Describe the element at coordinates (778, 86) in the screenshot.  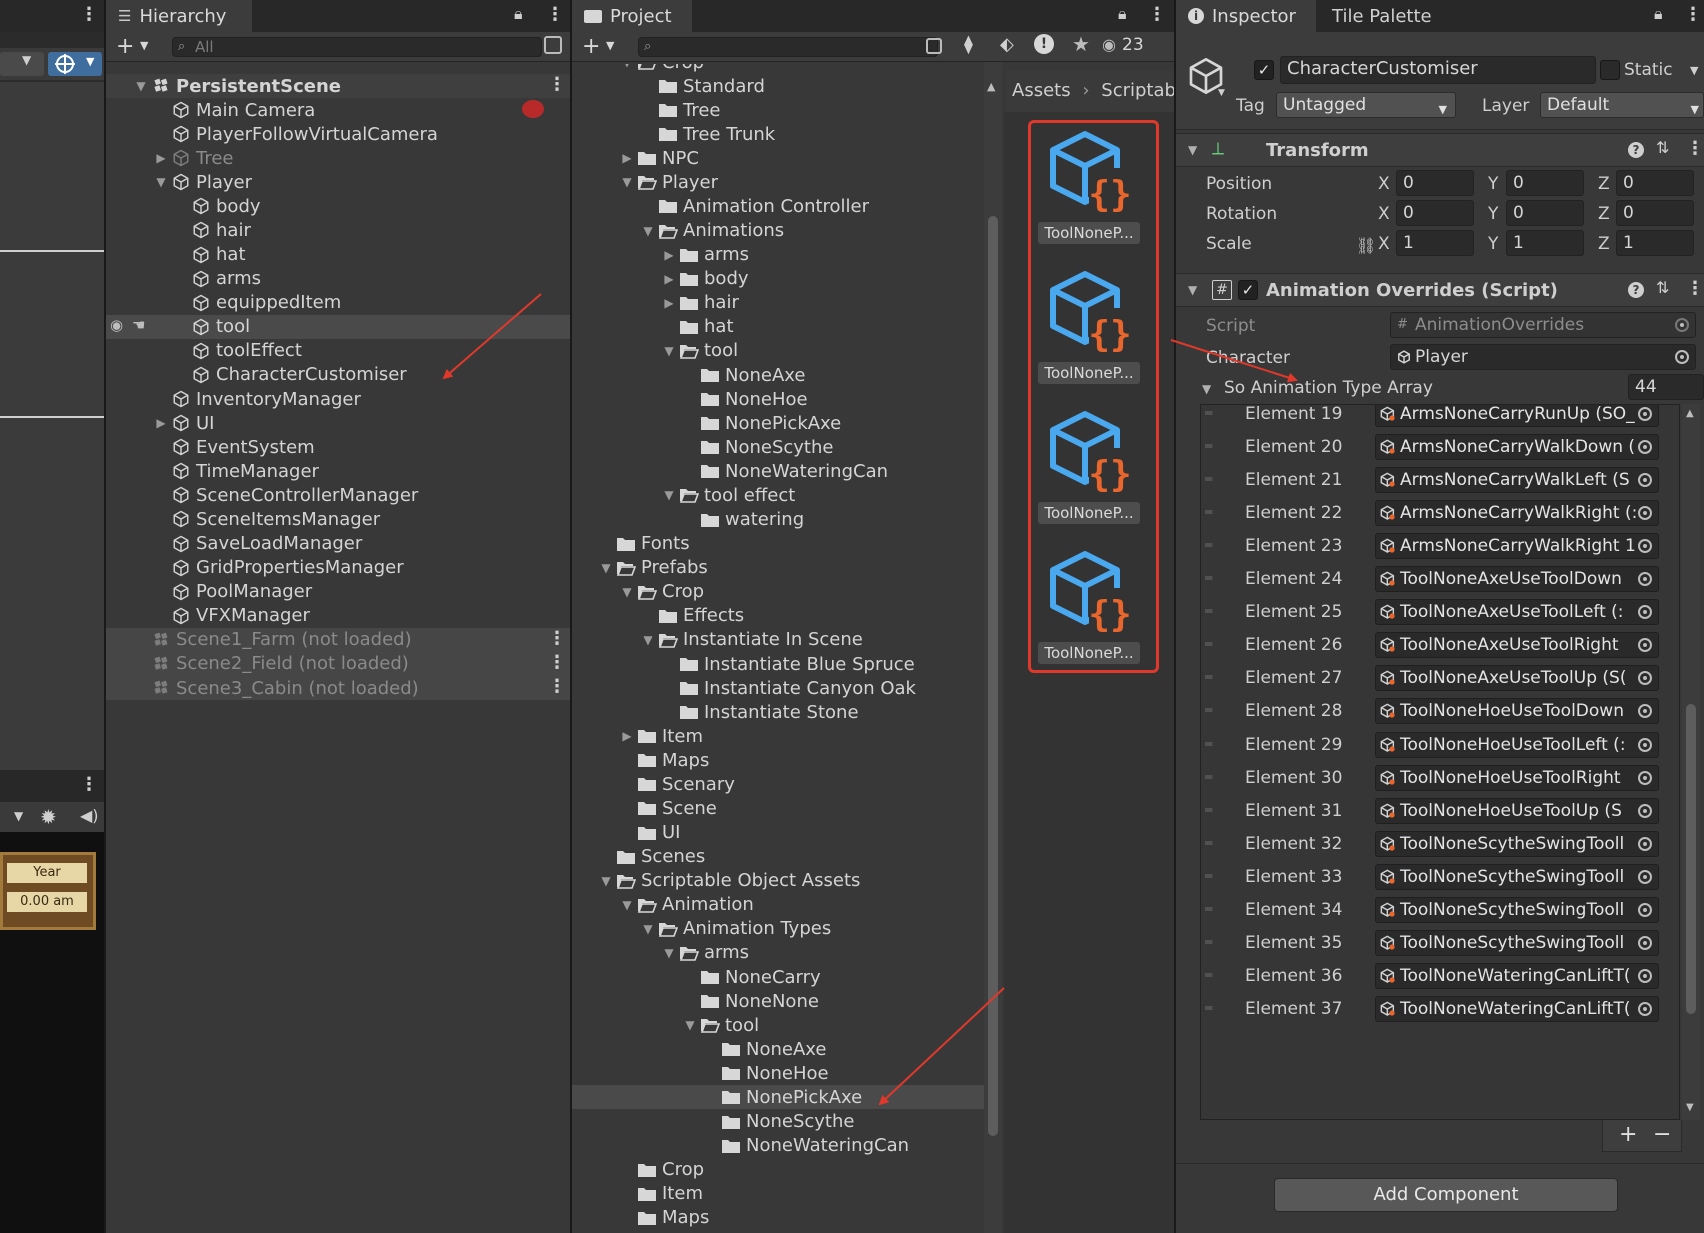
I see `project-folder-item: · Standard` at that location.